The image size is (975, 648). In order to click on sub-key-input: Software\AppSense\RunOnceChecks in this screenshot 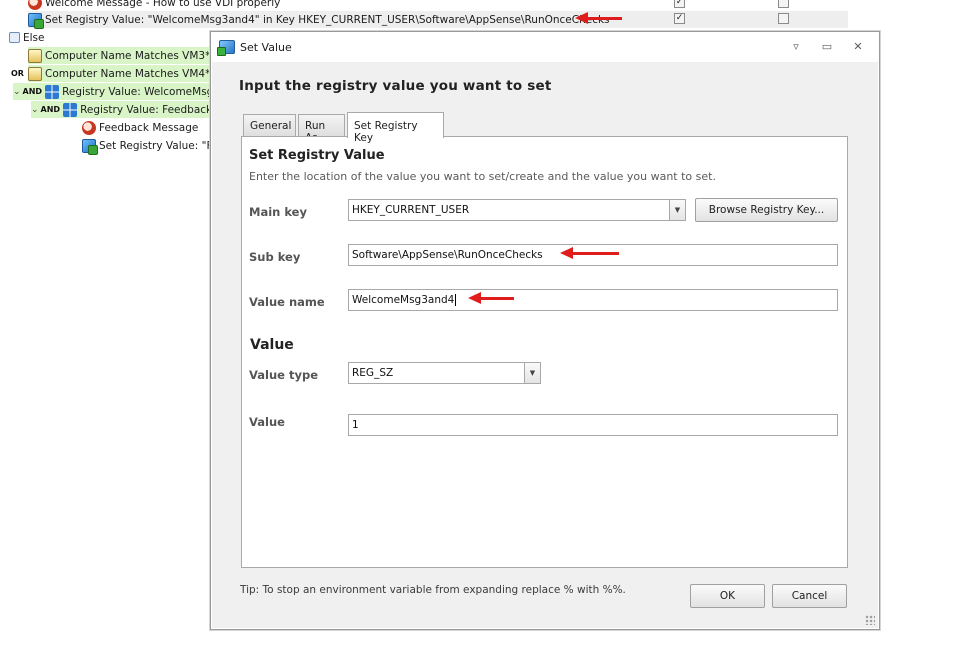, I will do `click(593, 255)`.